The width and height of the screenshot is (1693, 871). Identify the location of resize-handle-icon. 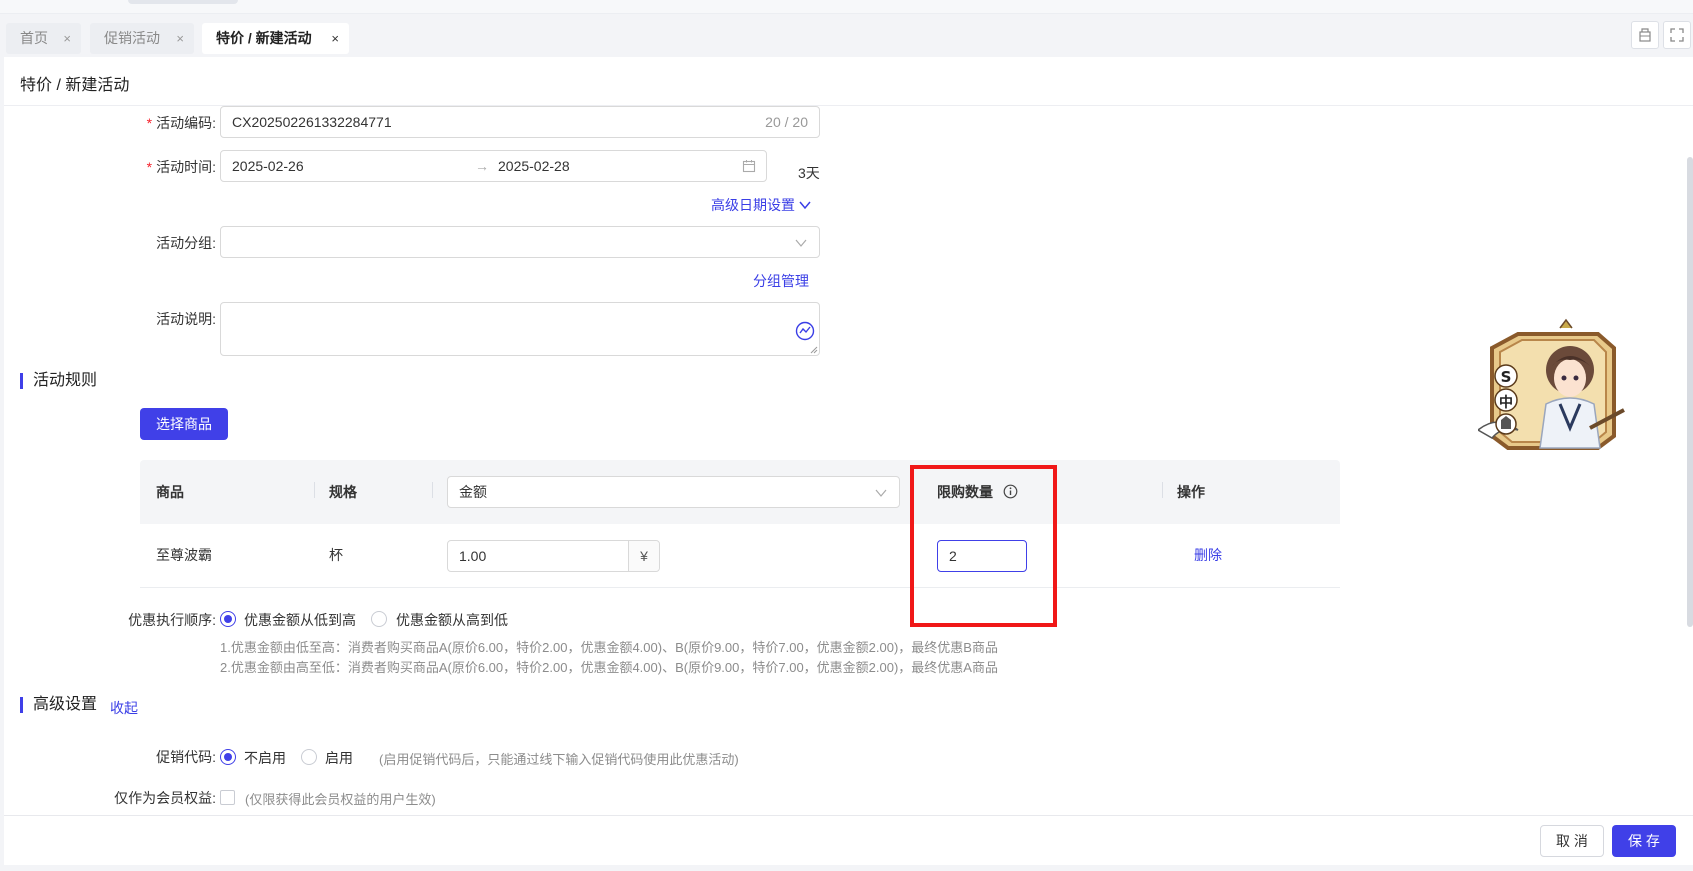
(814, 350).